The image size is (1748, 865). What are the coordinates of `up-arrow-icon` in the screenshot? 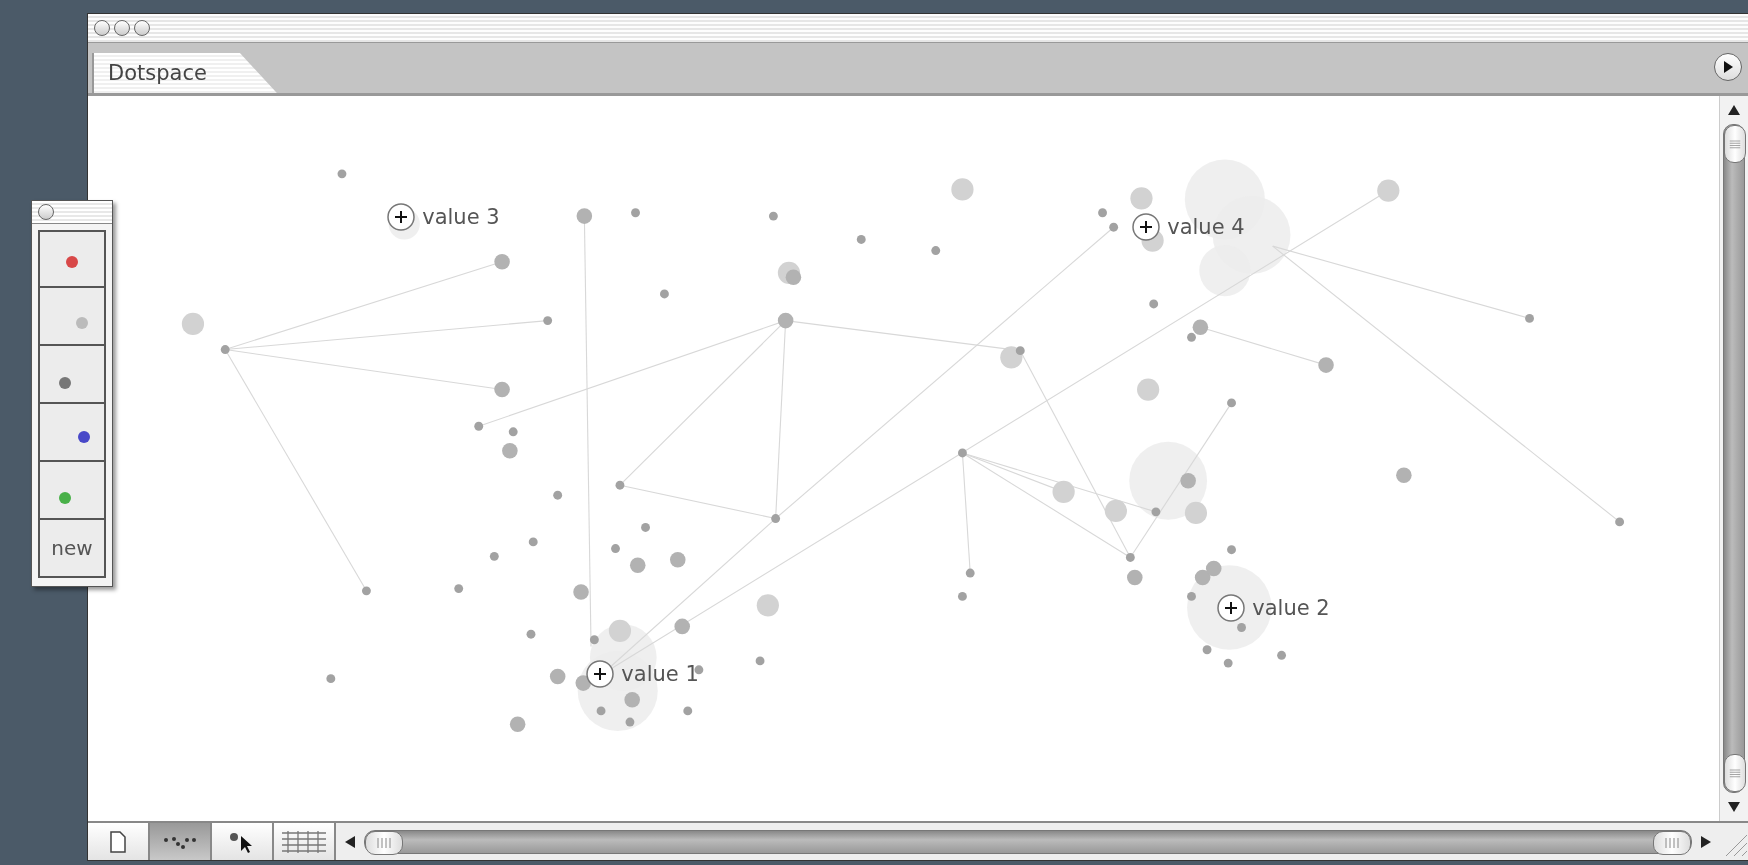 It's located at (1734, 110).